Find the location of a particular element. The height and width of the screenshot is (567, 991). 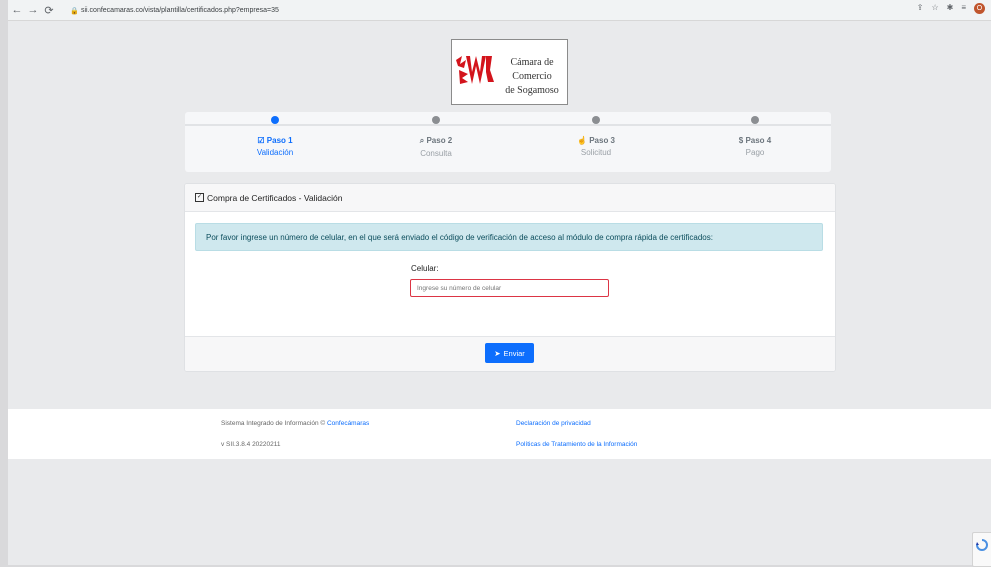

card-footer: ➤ Enviar is located at coordinates (510, 353).